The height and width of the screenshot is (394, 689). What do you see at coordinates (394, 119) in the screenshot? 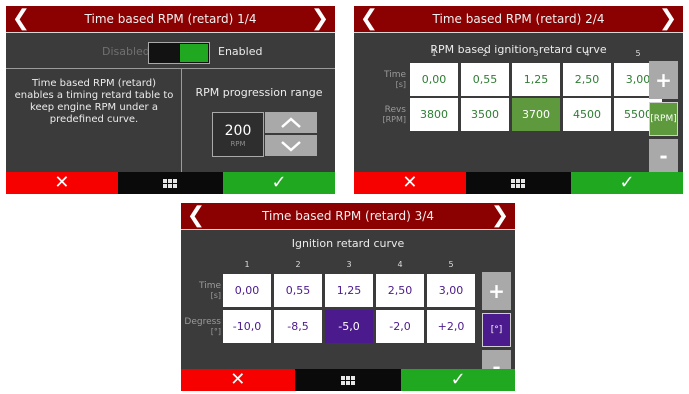
I see `row-label-unit: [RPM]` at bounding box center [394, 119].